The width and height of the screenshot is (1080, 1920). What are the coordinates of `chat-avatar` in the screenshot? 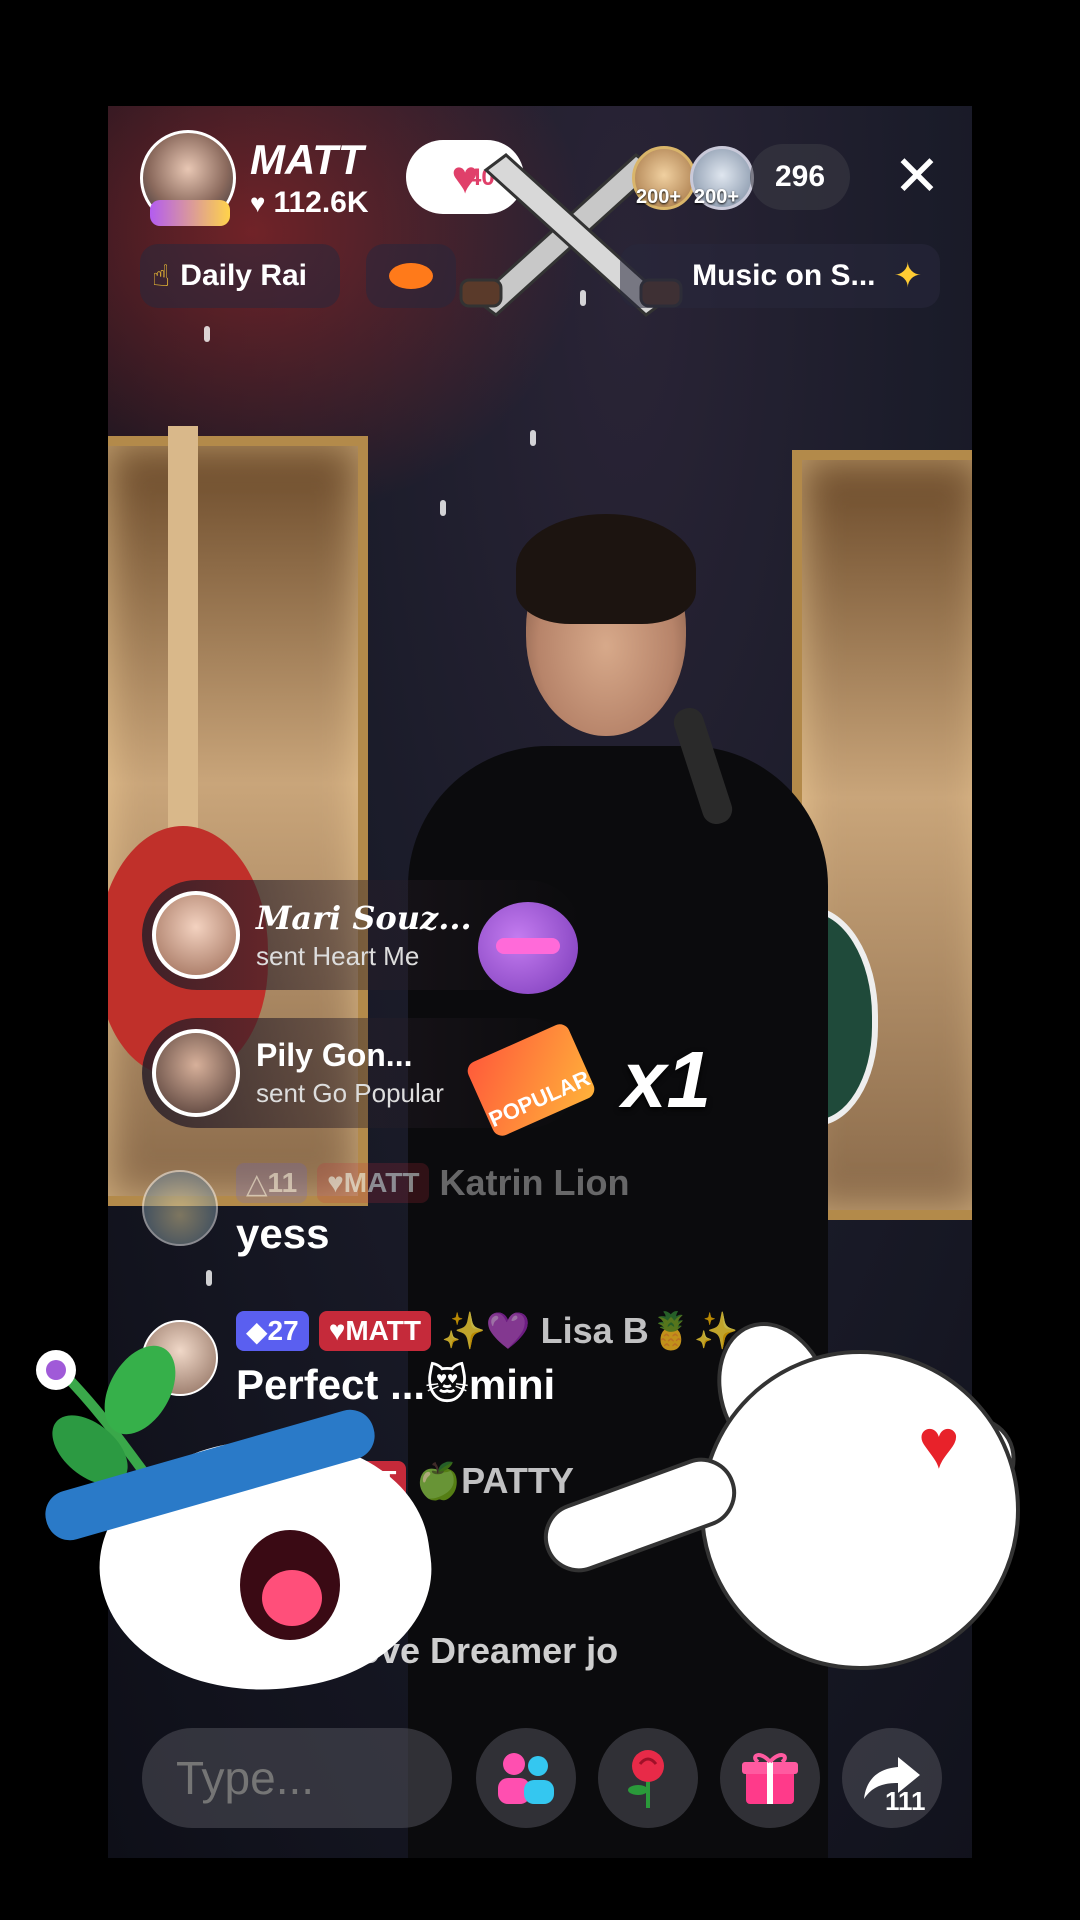 It's located at (180, 1208).